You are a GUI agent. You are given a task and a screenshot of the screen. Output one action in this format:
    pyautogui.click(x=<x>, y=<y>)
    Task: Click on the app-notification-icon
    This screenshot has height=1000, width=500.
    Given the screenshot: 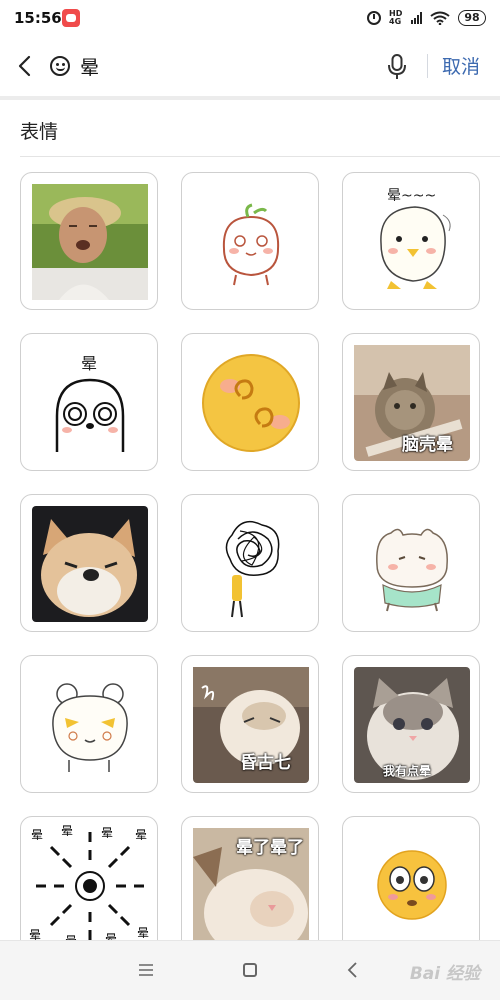 What is the action you would take?
    pyautogui.click(x=71, y=18)
    